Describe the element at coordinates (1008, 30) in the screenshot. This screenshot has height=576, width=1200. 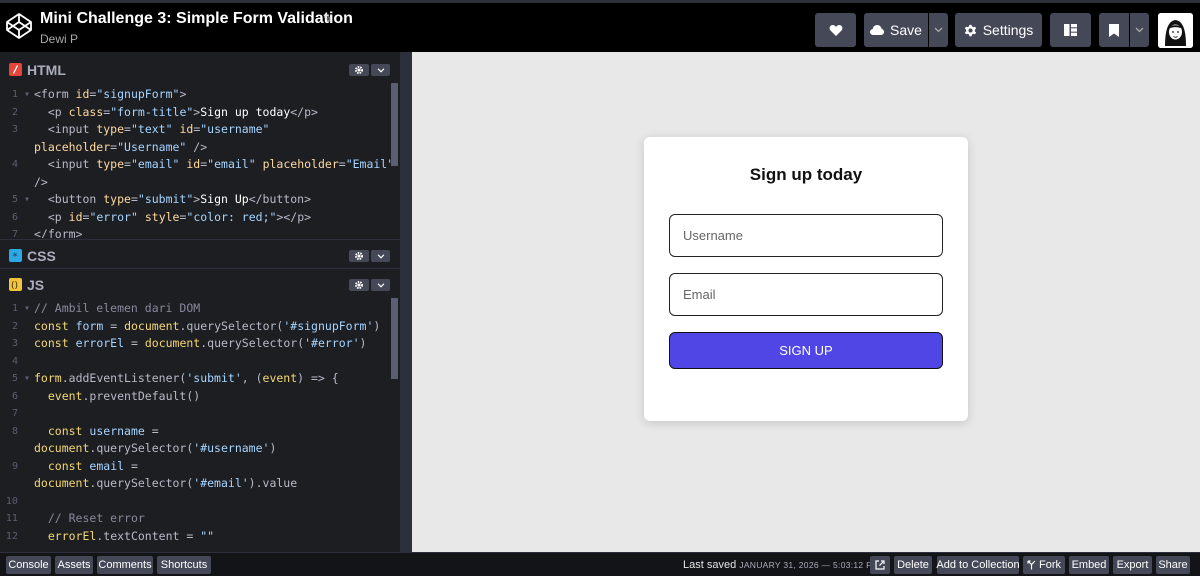
I see `settings-button-label: Settings` at that location.